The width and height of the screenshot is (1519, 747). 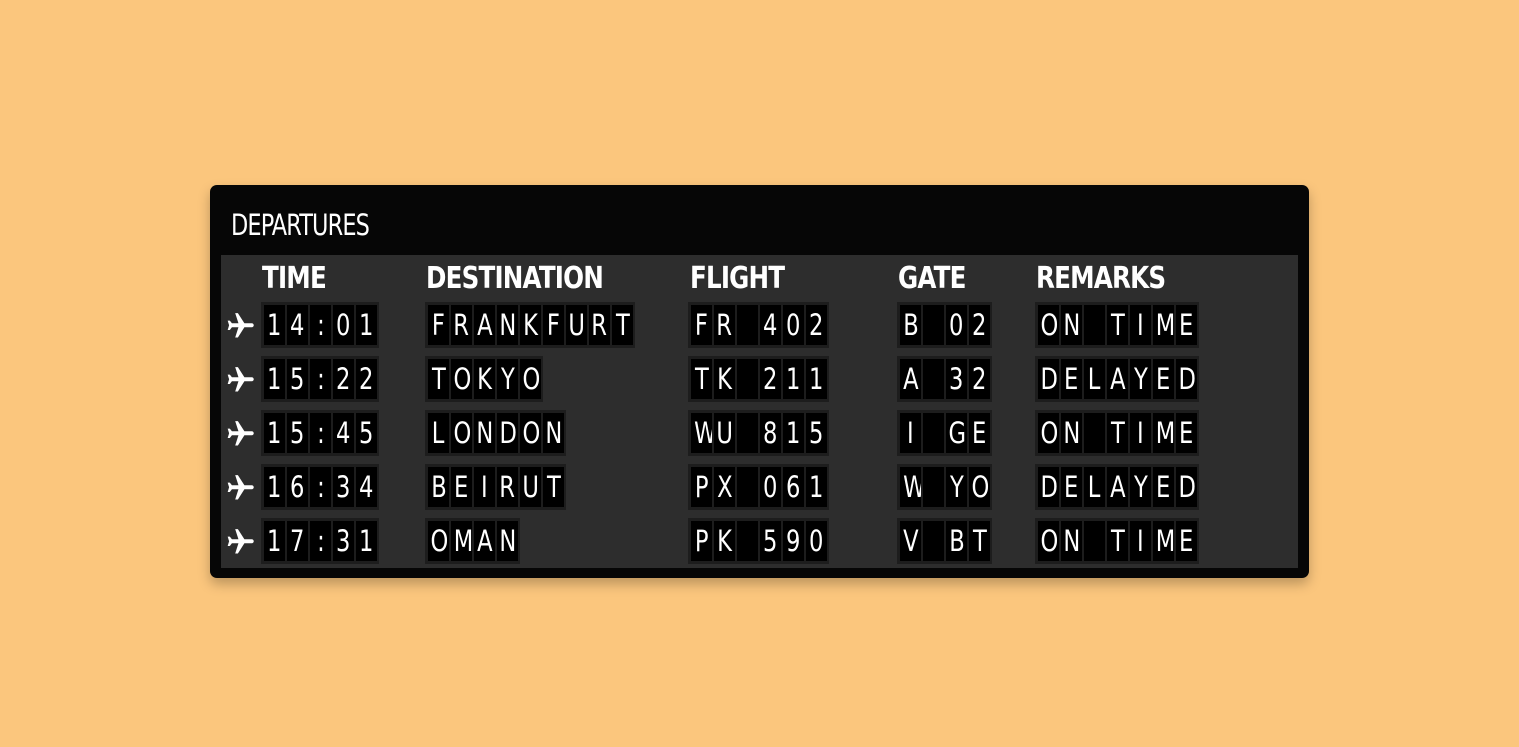 What do you see at coordinates (297, 541) in the screenshot?
I see `flap-char: 7` at bounding box center [297, 541].